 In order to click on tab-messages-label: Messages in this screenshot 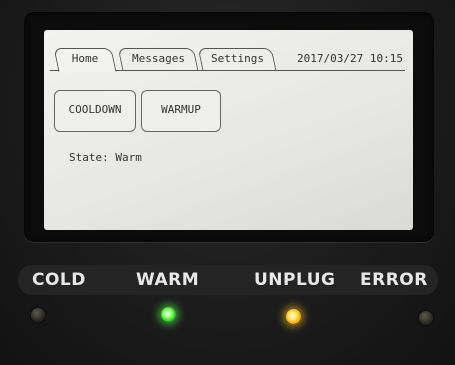, I will do `click(158, 58)`.